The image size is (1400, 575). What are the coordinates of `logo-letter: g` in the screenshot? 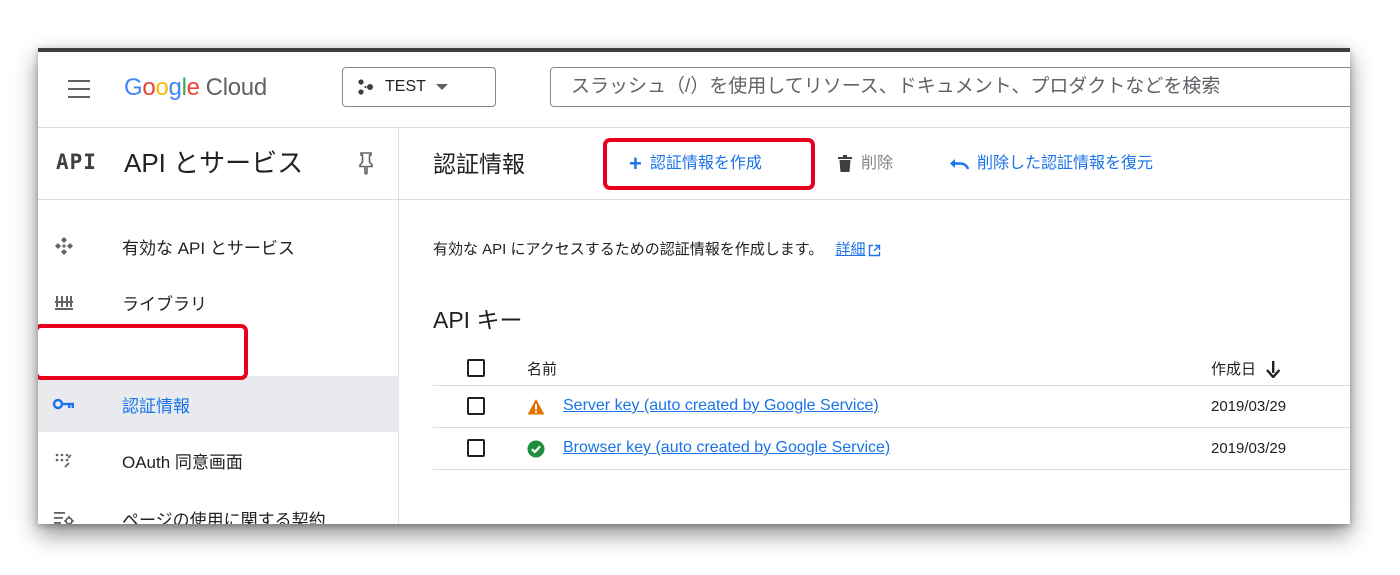 It's located at (175, 87).